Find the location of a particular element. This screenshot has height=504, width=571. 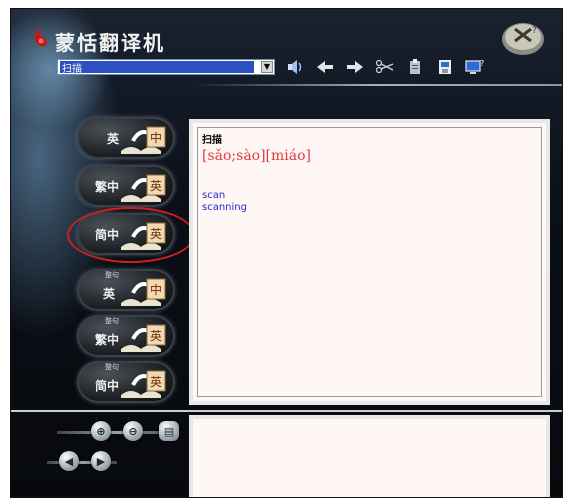

right-arrow-icon: ▶ is located at coordinates (101, 461).